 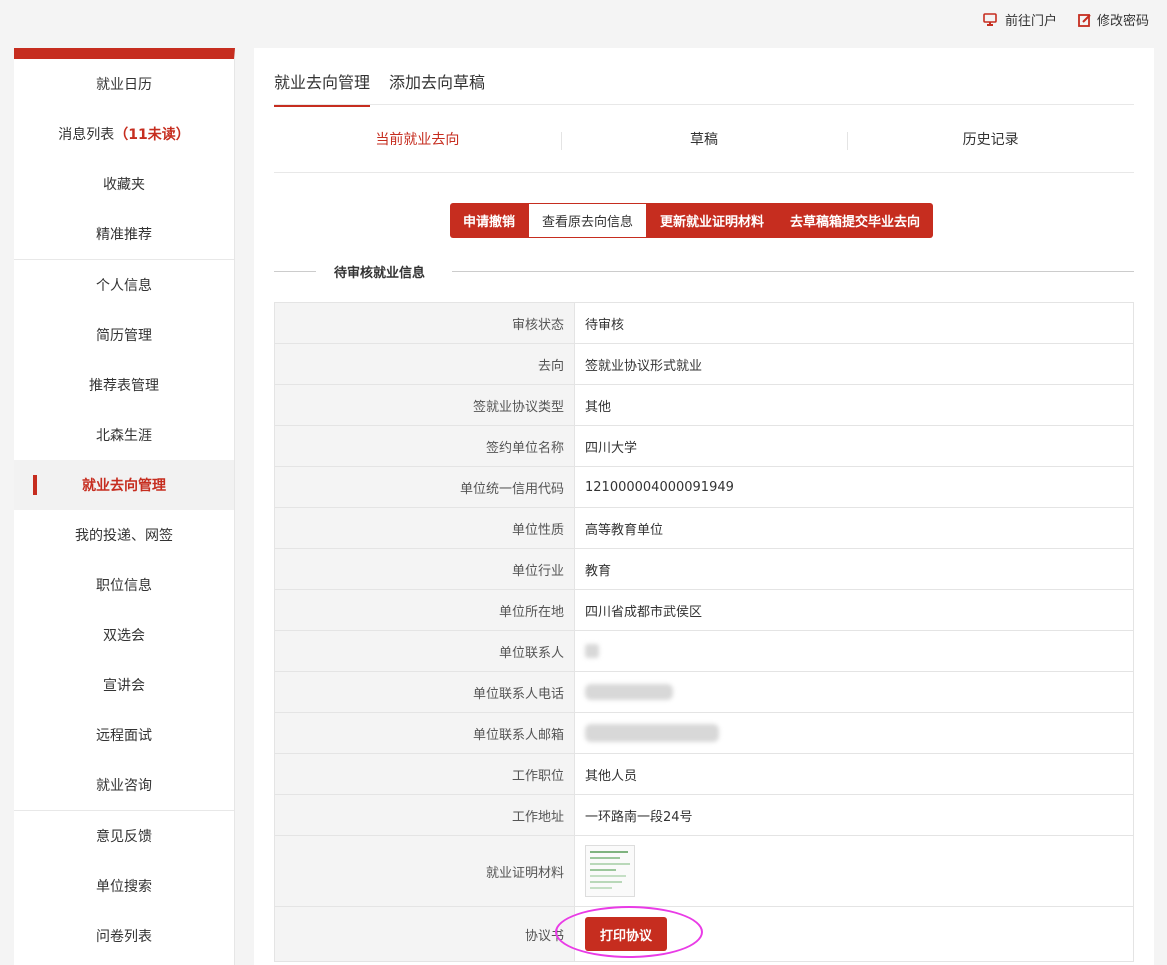 I want to click on field-value: 四川省成都市武侯区, so click(x=854, y=610).